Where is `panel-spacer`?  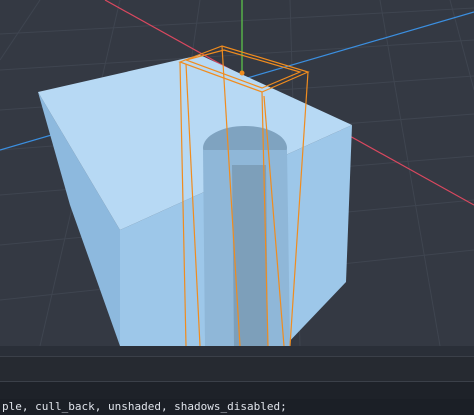 panel-spacer is located at coordinates (237, 390).